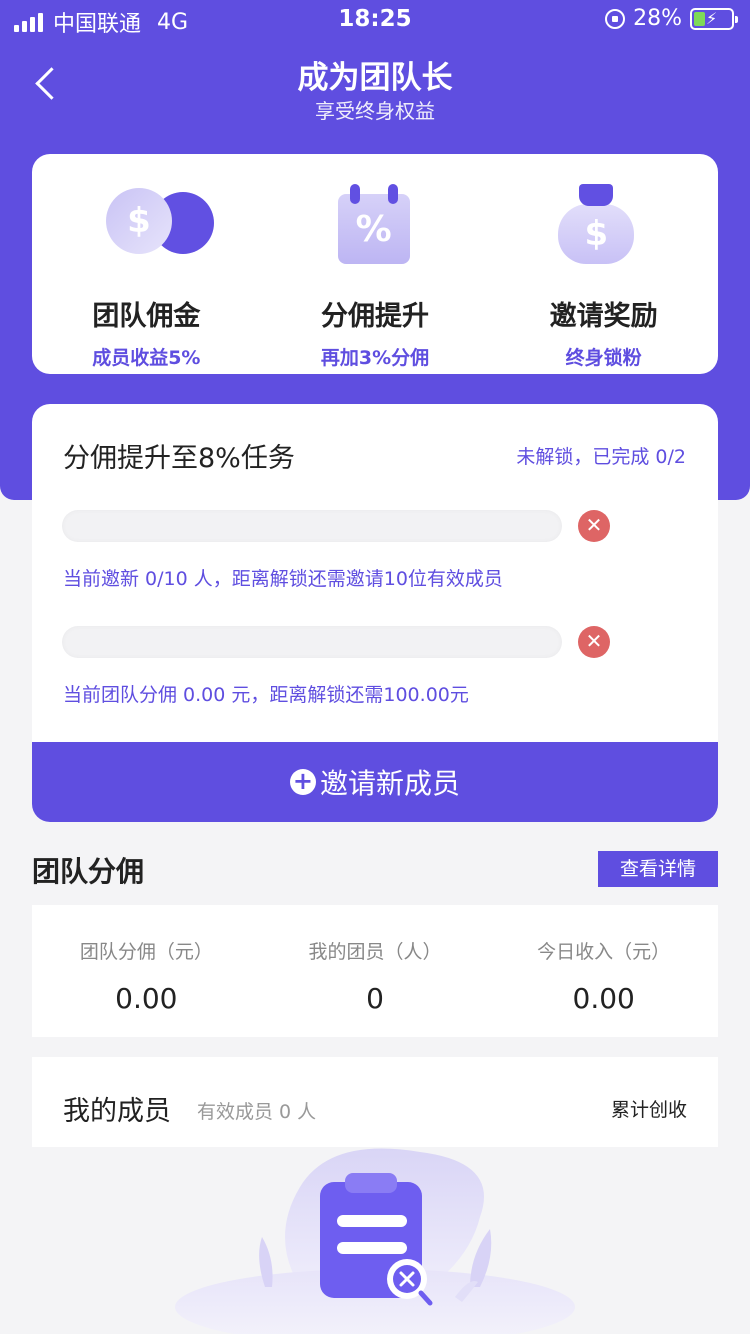  I want to click on stat-my-members: 我的团员（人） 0, so click(375, 971).